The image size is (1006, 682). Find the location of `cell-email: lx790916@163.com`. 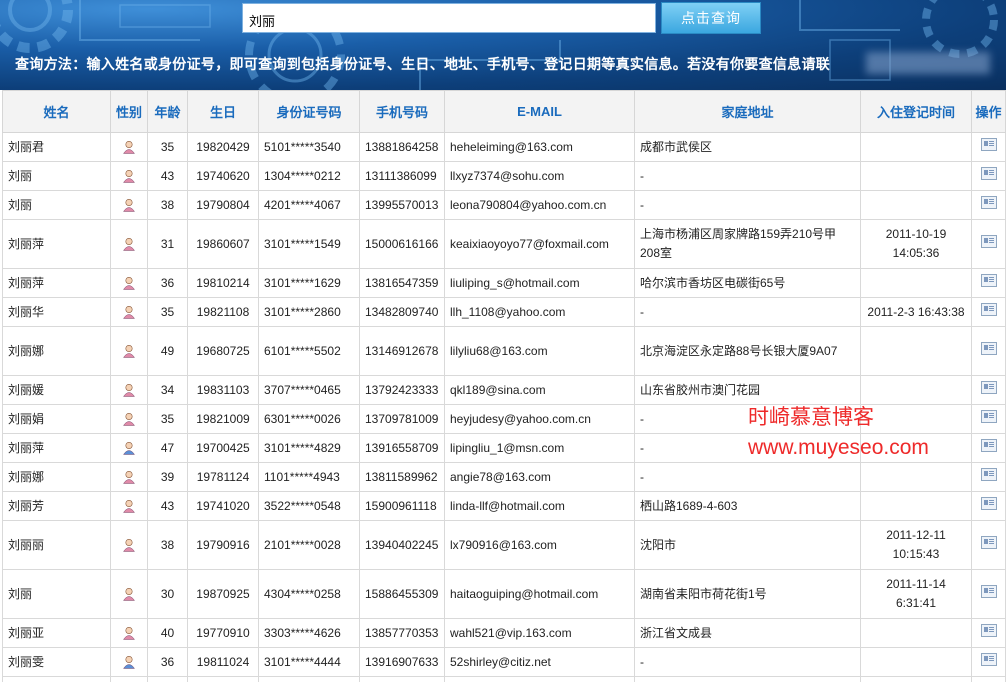

cell-email: lx790916@163.com is located at coordinates (539, 545).